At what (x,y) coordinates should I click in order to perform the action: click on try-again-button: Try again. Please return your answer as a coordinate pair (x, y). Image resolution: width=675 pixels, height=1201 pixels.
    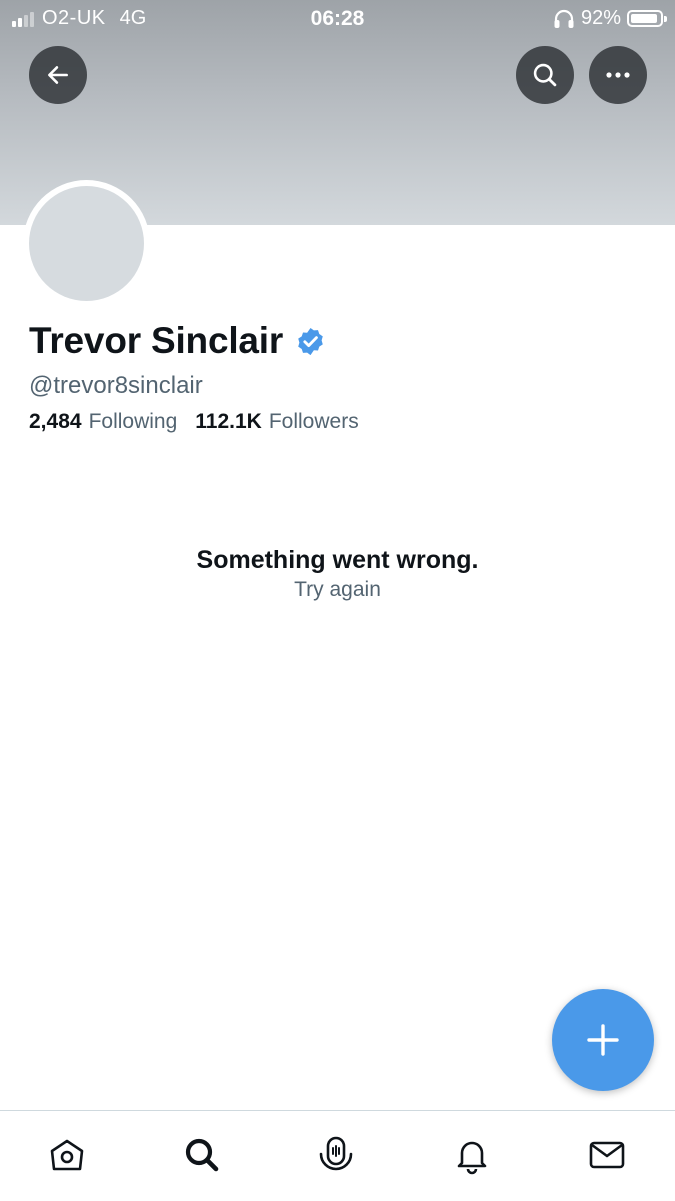
    Looking at the image, I should click on (337, 590).